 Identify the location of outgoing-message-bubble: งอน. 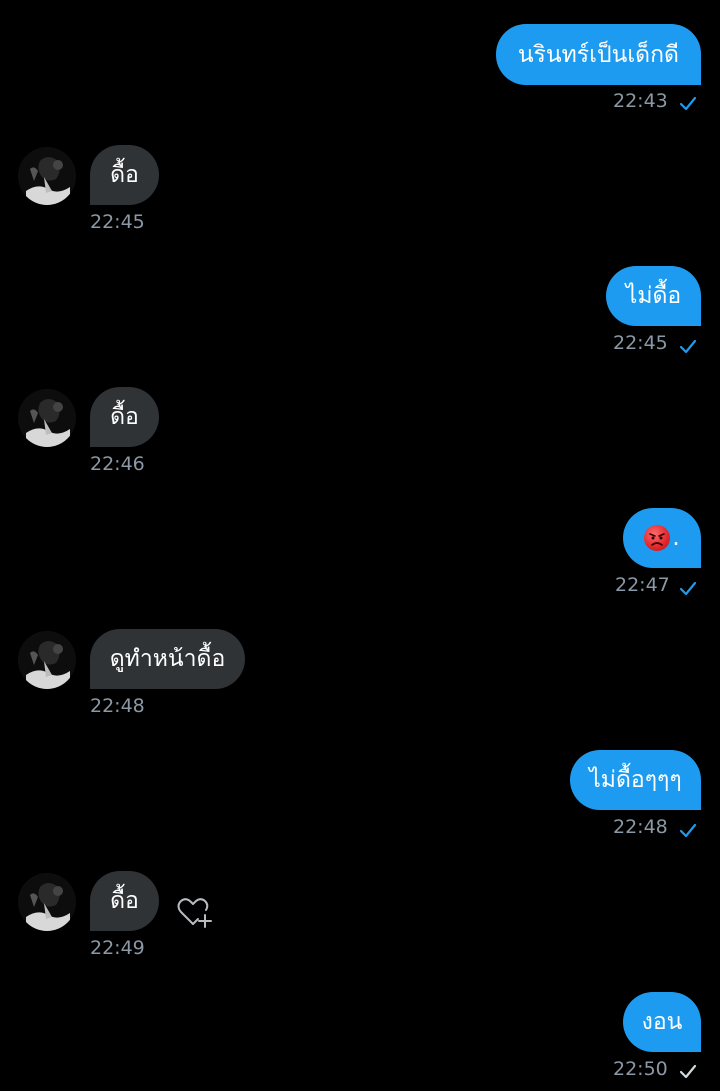
(662, 1022).